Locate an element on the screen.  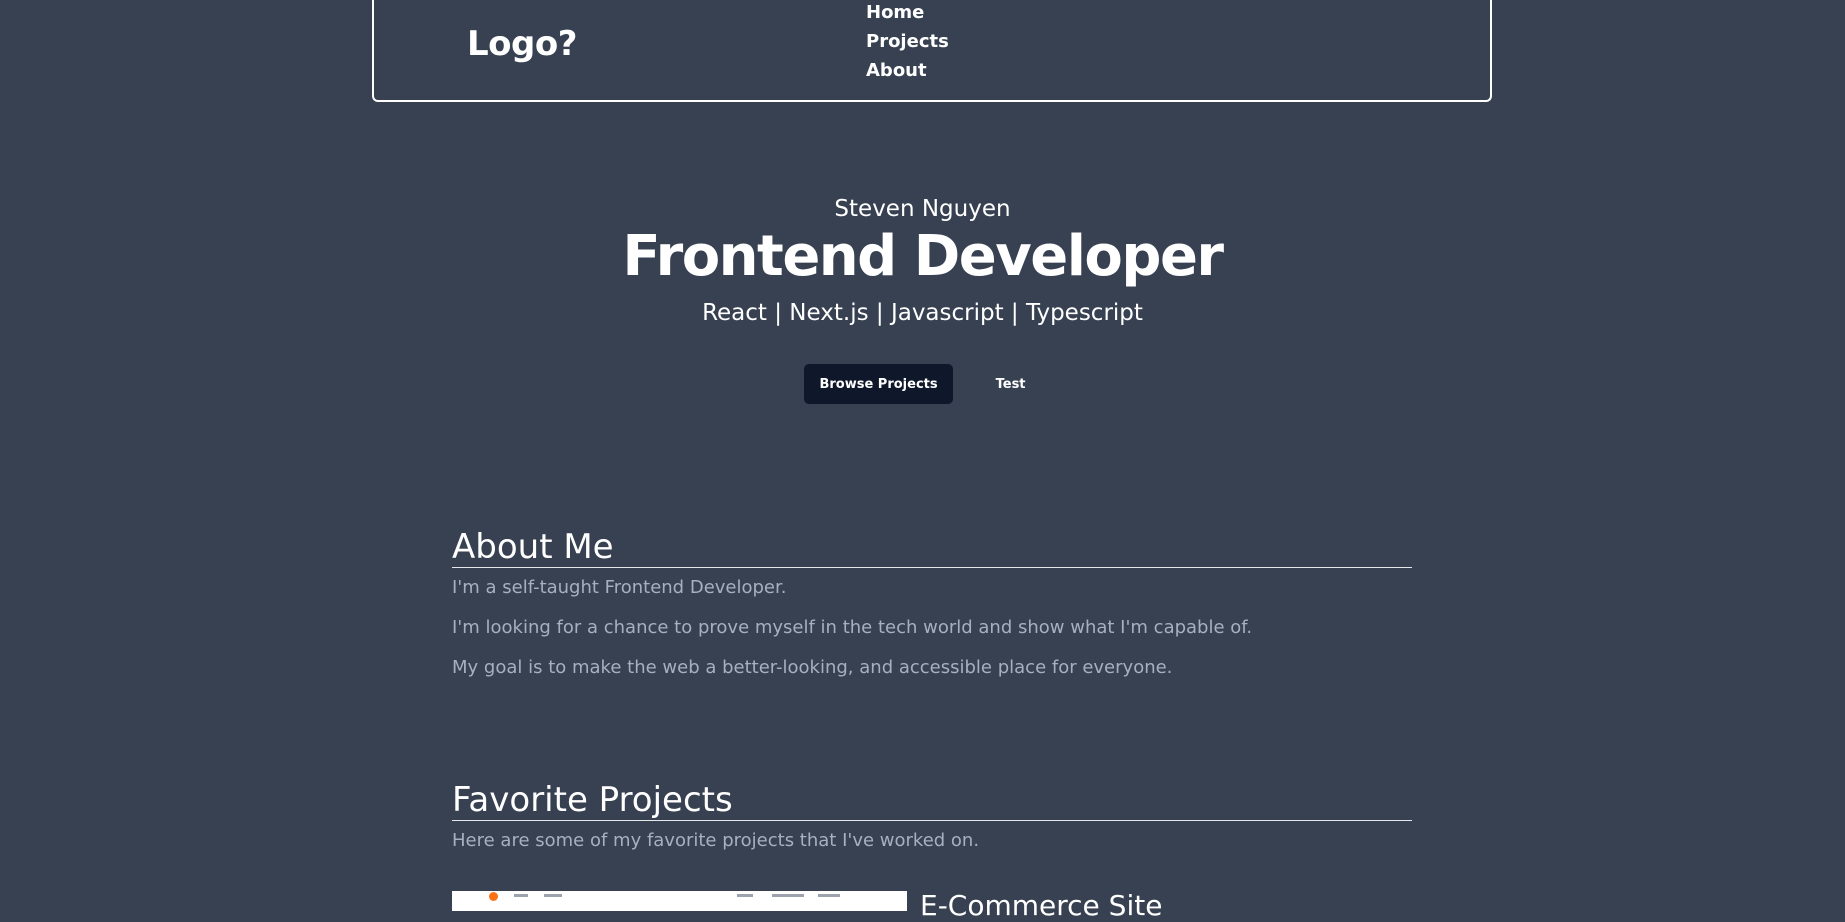
hero-buttons: Browse Projects Test is located at coordinates (922, 384).